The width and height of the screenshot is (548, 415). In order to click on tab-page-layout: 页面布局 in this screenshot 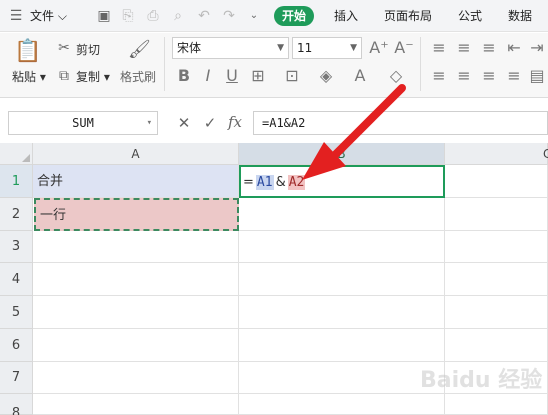, I will do `click(408, 16)`.